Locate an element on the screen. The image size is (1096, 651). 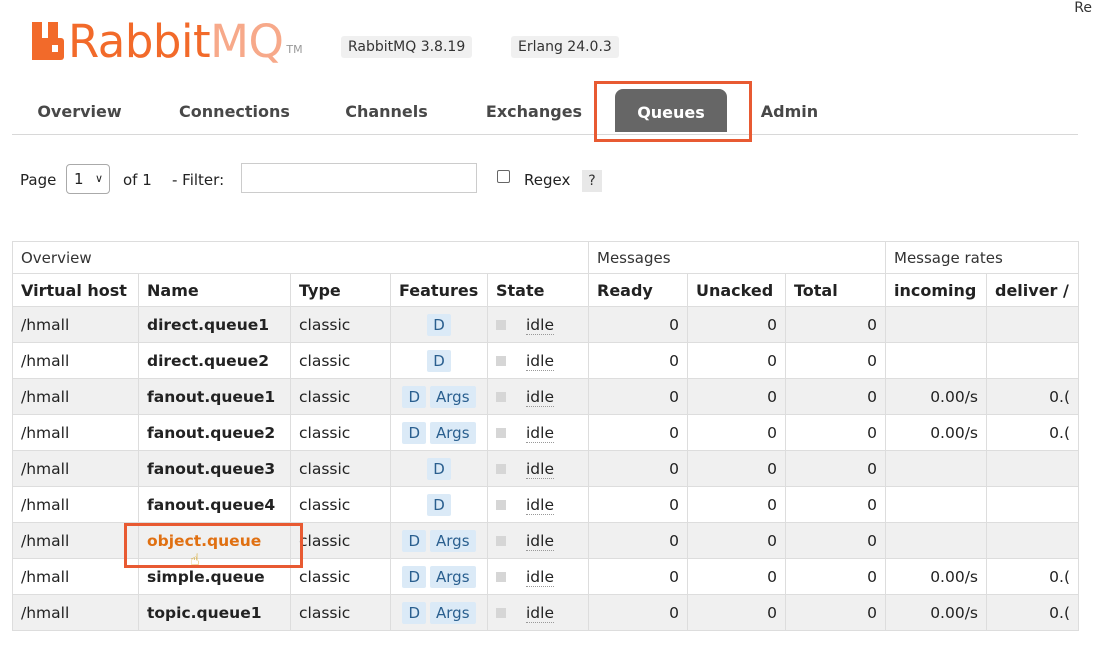
page-label: Page is located at coordinates (38, 180).